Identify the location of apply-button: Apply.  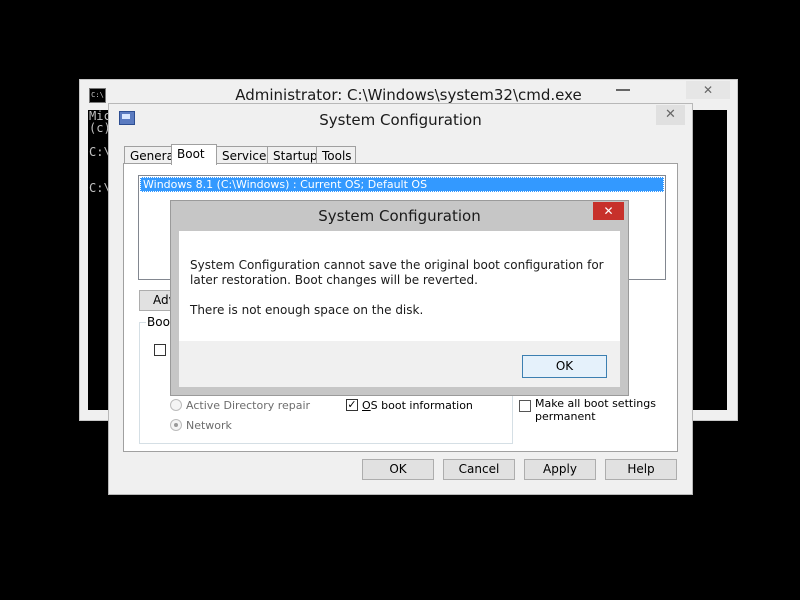
(560, 469).